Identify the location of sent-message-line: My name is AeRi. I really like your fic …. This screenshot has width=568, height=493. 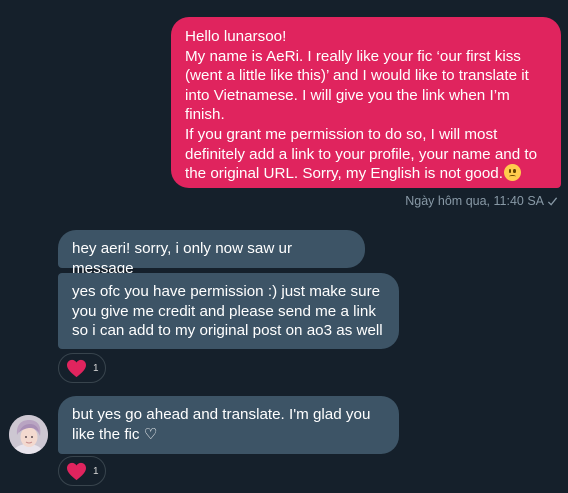
(357, 85).